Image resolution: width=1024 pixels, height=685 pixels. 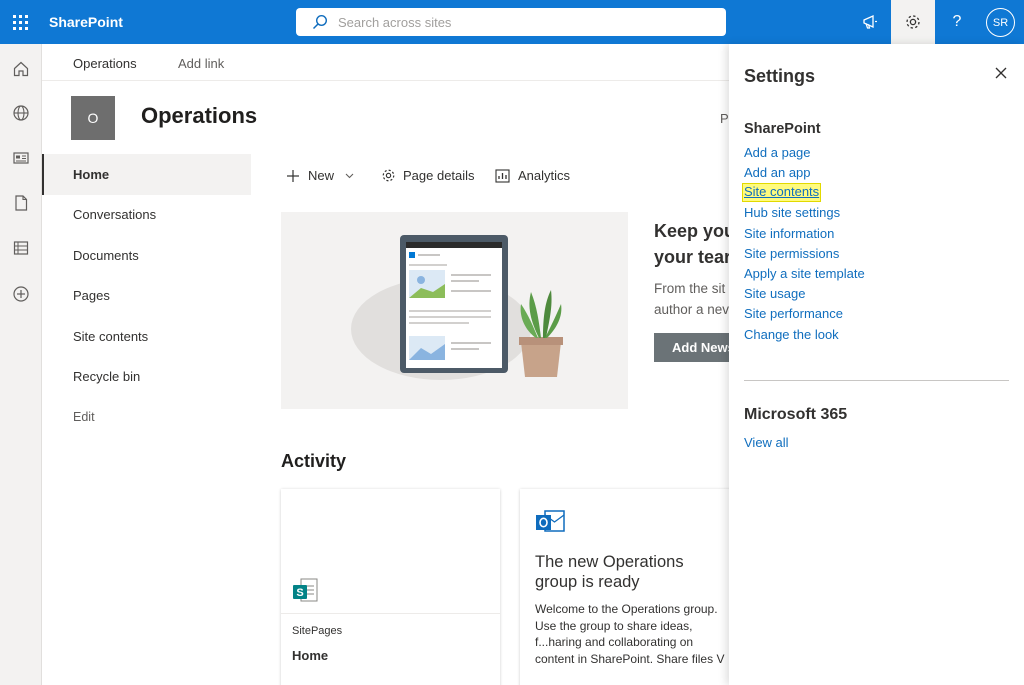 What do you see at coordinates (146, 336) in the screenshot?
I see `nav-item-site-contents: Site contents` at bounding box center [146, 336].